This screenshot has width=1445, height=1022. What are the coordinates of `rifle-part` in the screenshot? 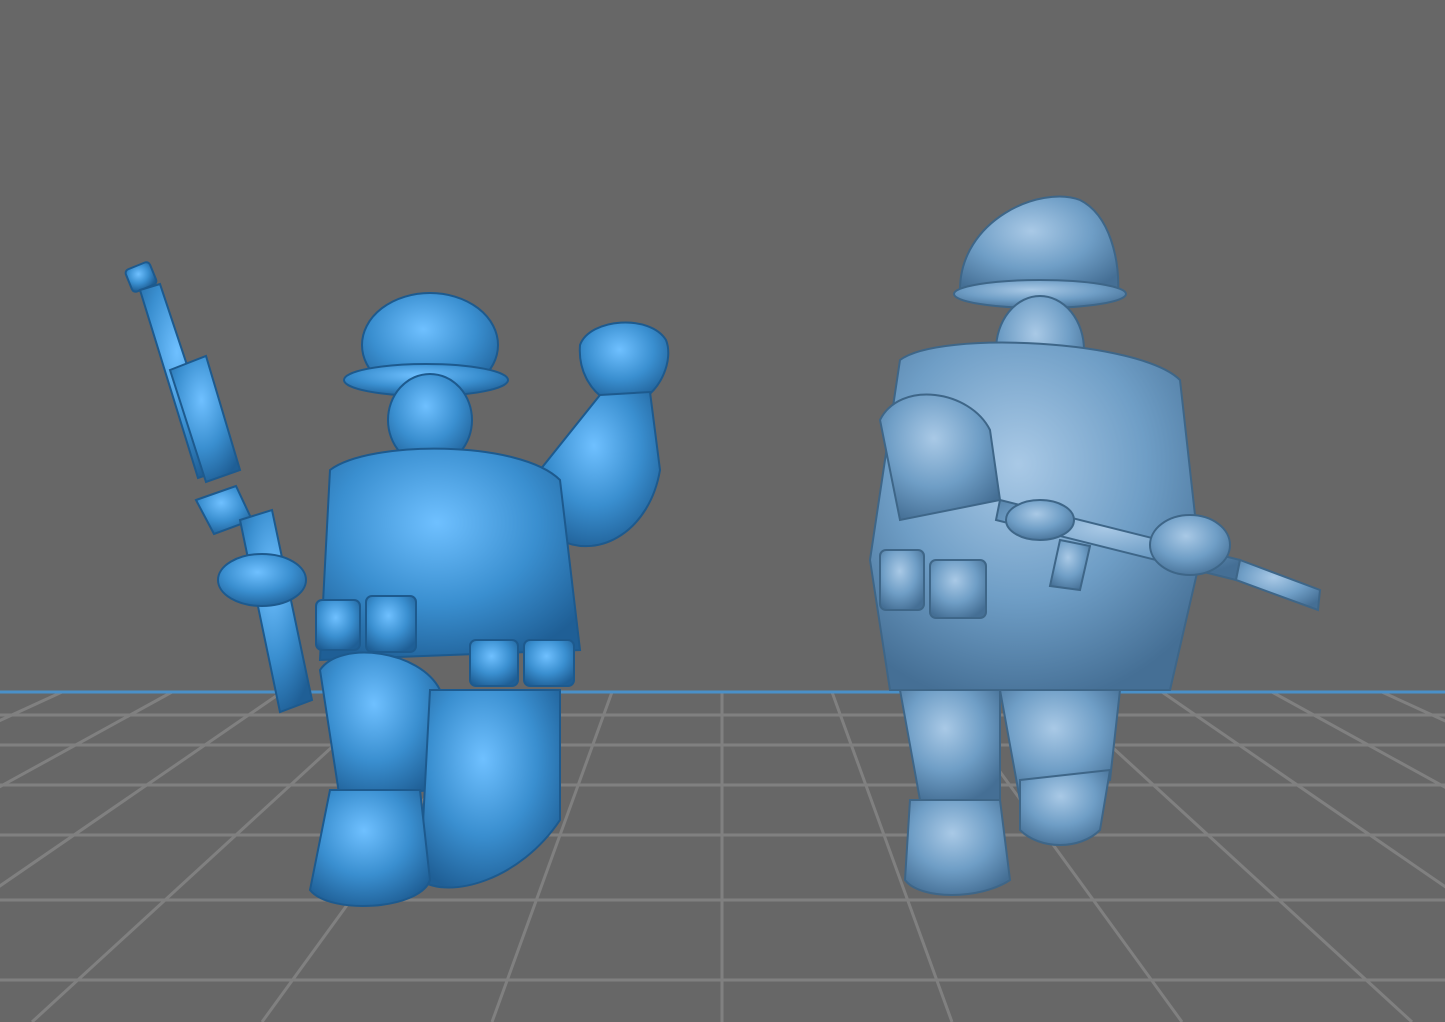 It's located at (219, 487).